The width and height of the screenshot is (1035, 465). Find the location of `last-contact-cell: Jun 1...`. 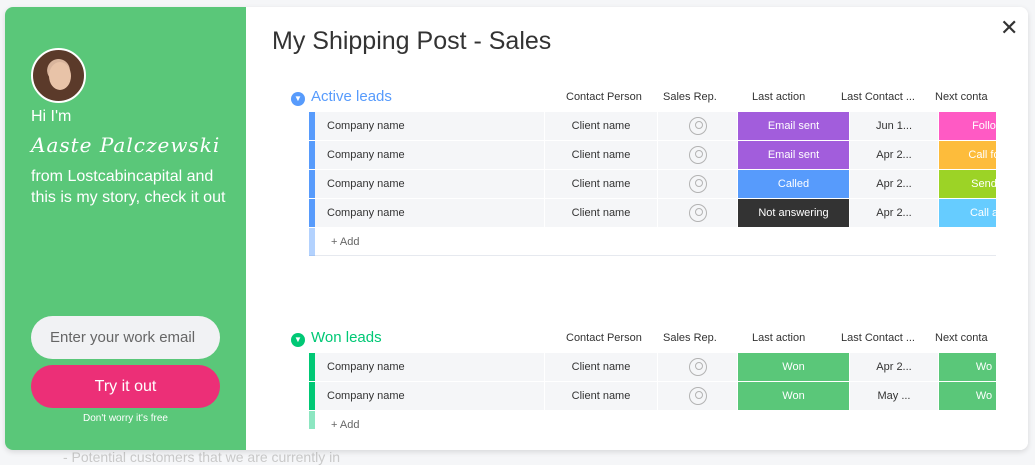

last-contact-cell: Jun 1... is located at coordinates (894, 126).